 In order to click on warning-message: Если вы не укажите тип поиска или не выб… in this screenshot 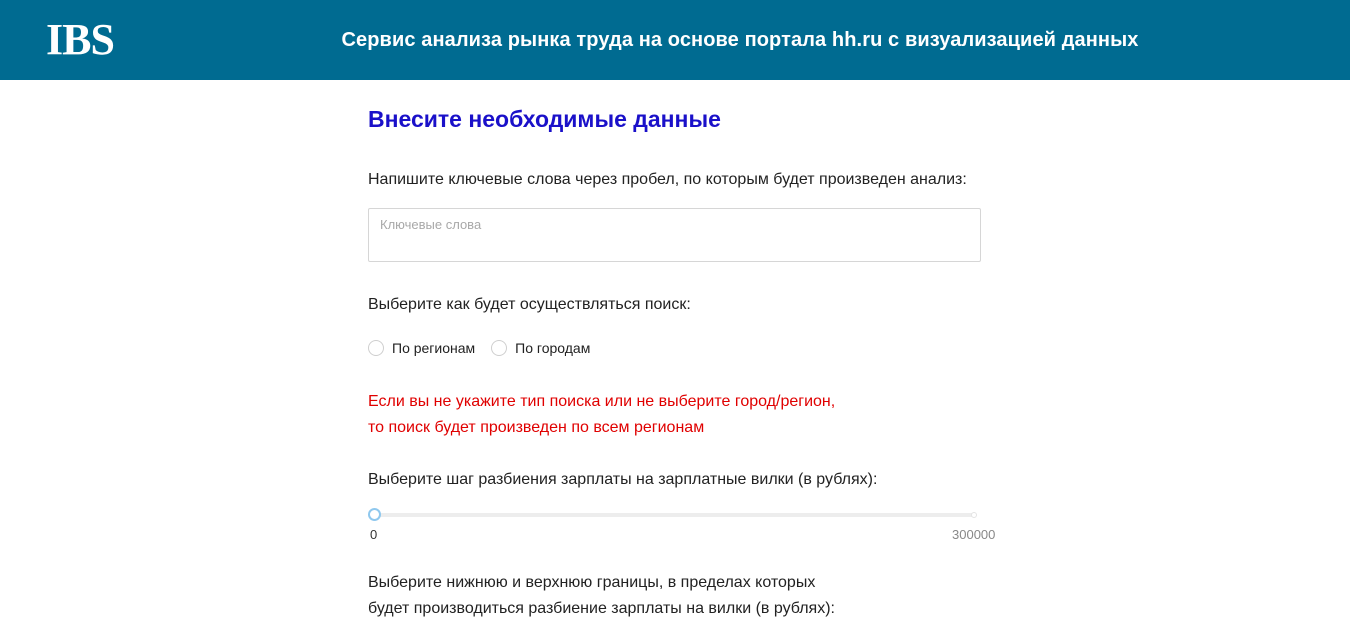, I will do `click(601, 415)`.